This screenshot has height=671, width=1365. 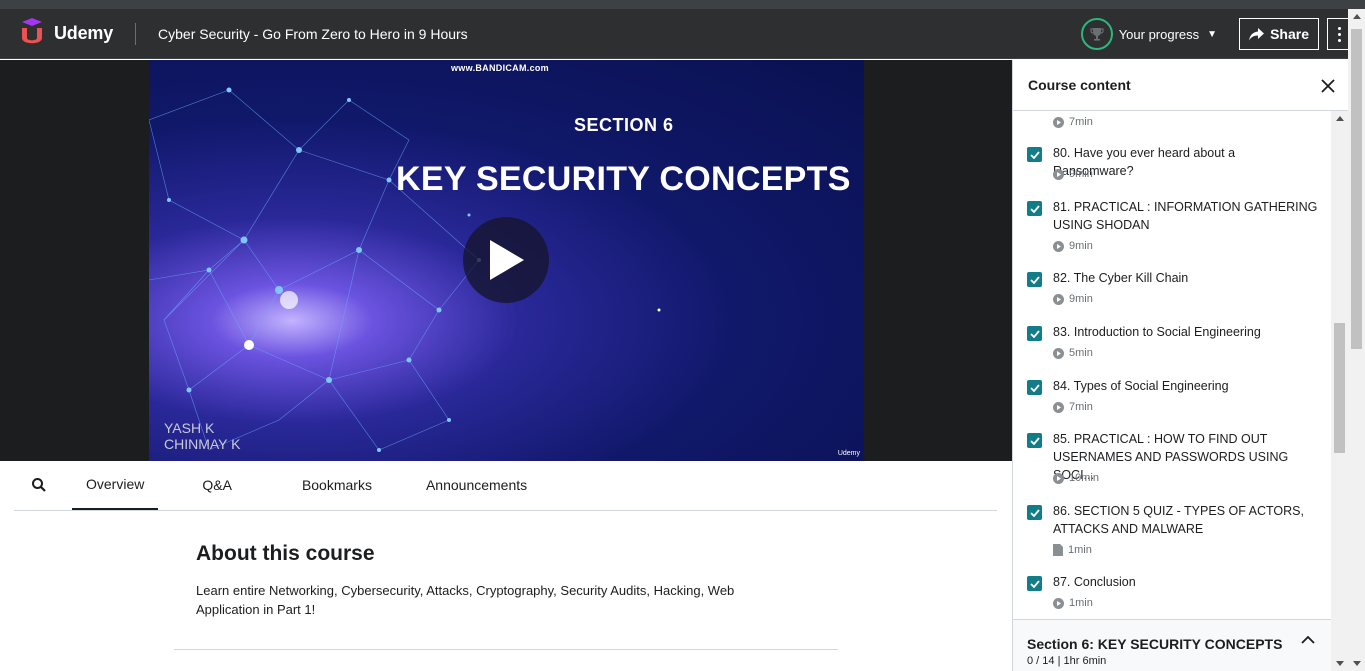 What do you see at coordinates (1081, 353) in the screenshot?
I see `duration-text: 5min` at bounding box center [1081, 353].